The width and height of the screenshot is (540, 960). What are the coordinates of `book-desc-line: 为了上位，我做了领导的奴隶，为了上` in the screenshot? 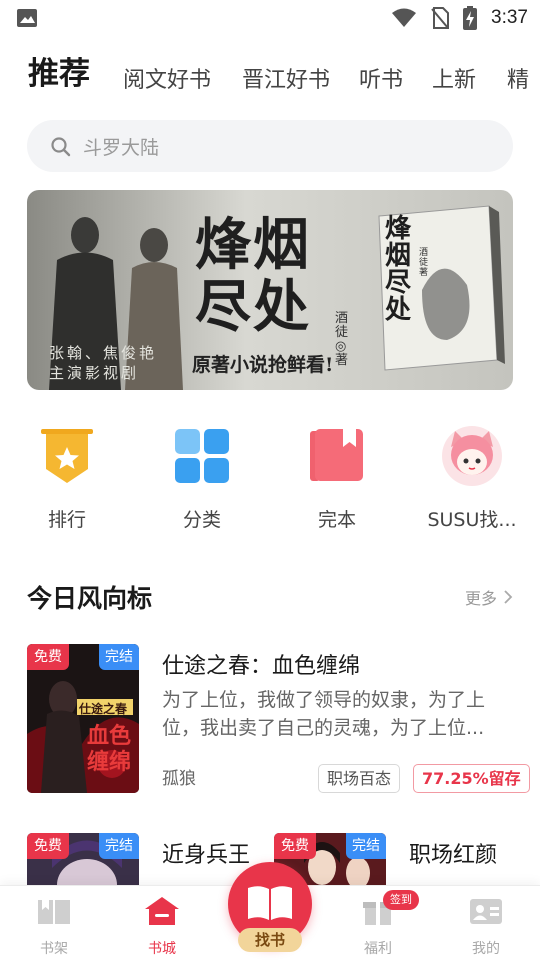 It's located at (324, 700).